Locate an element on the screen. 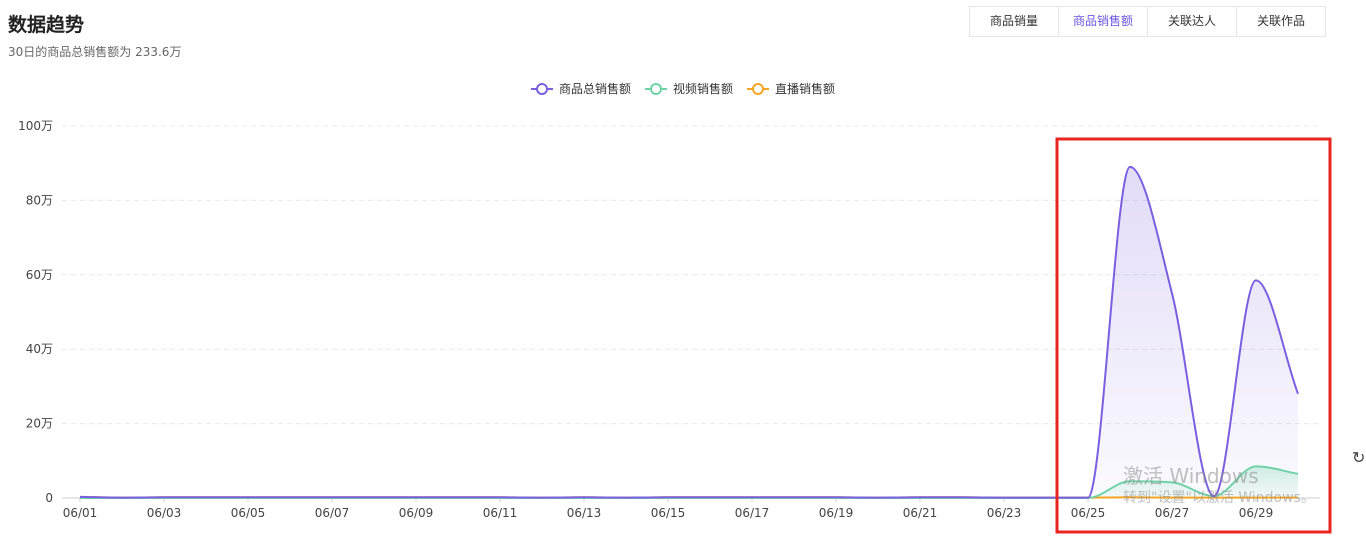 Image resolution: width=1366 pixels, height=544 pixels. x-tick-label: 06/01 is located at coordinates (80, 513).